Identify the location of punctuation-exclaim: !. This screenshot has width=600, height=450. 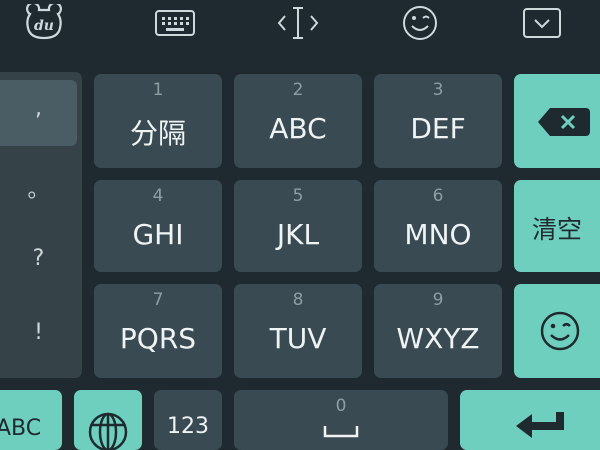
(38, 332).